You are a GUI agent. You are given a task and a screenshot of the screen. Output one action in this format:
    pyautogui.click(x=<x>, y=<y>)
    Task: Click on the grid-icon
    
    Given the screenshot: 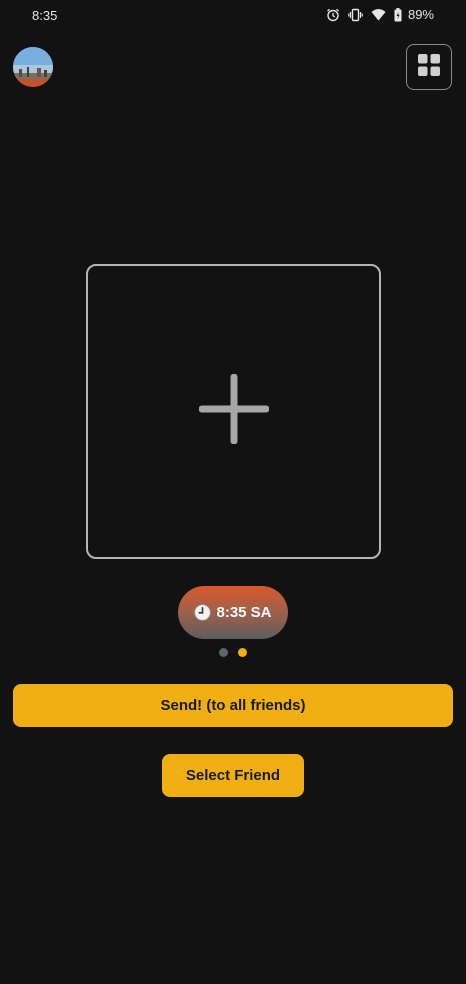 What is the action you would take?
    pyautogui.click(x=429, y=67)
    